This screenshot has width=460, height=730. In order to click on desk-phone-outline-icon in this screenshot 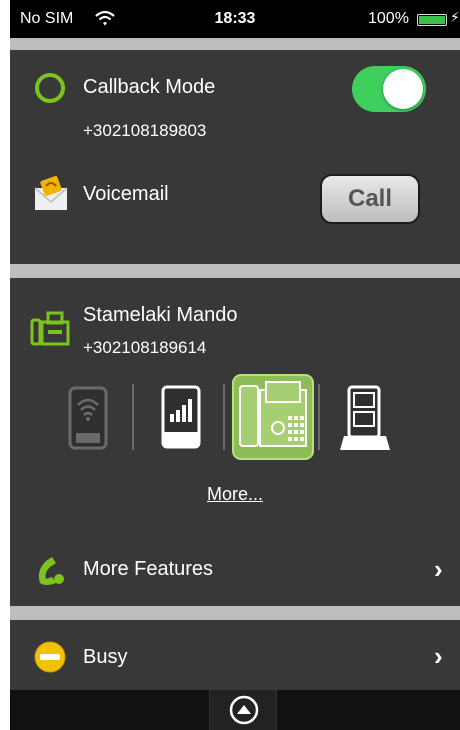, I will do `click(51, 330)`.